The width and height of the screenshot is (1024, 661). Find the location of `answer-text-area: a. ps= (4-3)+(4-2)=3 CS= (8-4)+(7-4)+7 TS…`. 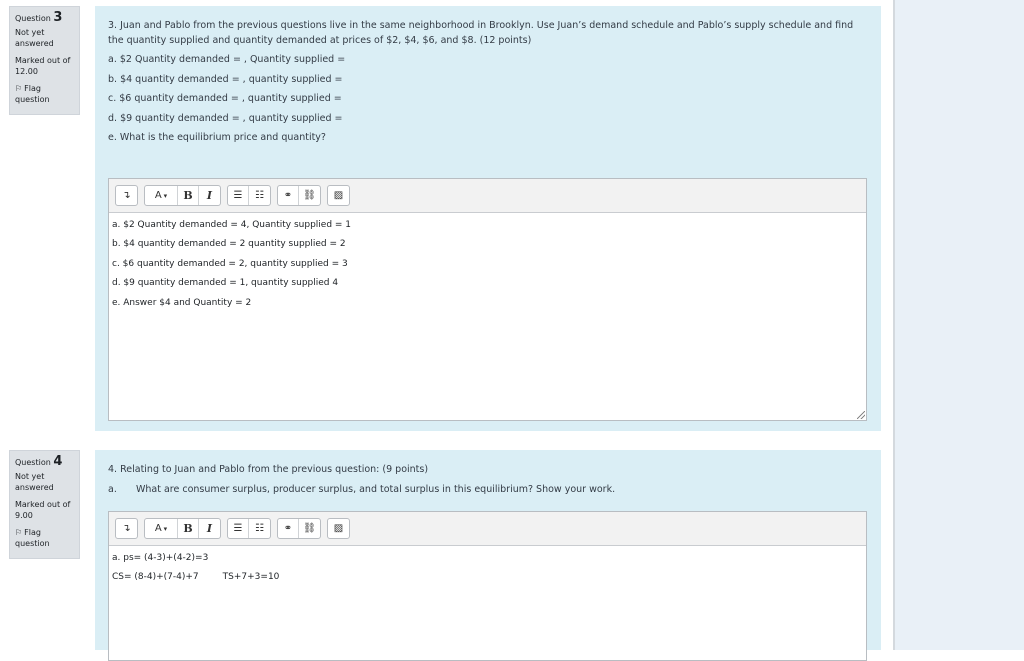

answer-text-area: a. ps= (4-3)+(4-2)=3 CS= (8-4)+(7-4)+7 TS… is located at coordinates (487, 568).